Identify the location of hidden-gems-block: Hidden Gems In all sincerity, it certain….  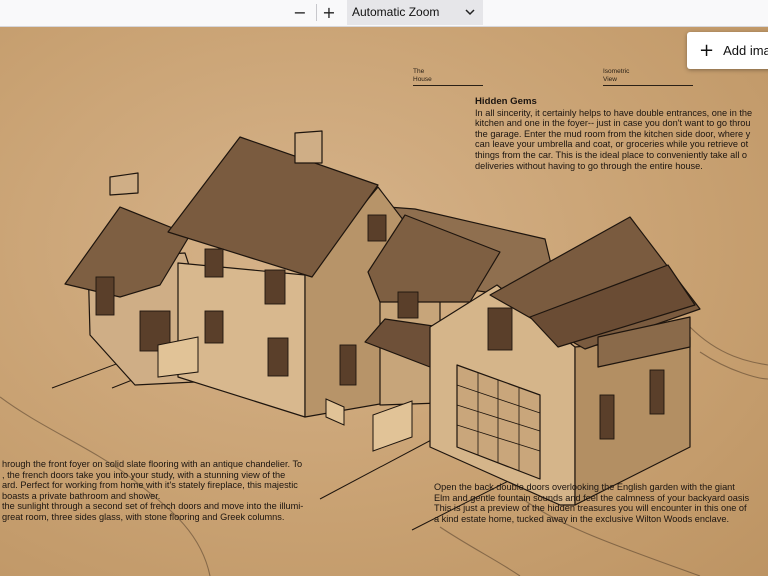
(614, 133).